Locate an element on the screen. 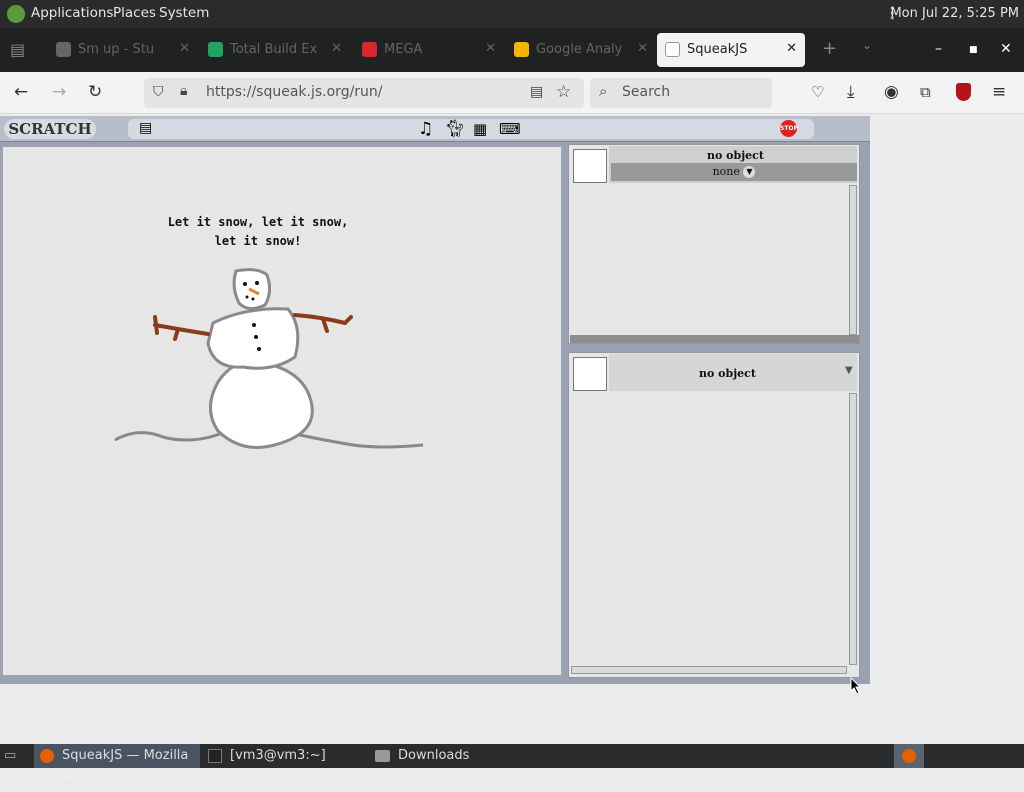  speech-bubble: Let it snow, let it snow, let it snow! is located at coordinates (258, 232).